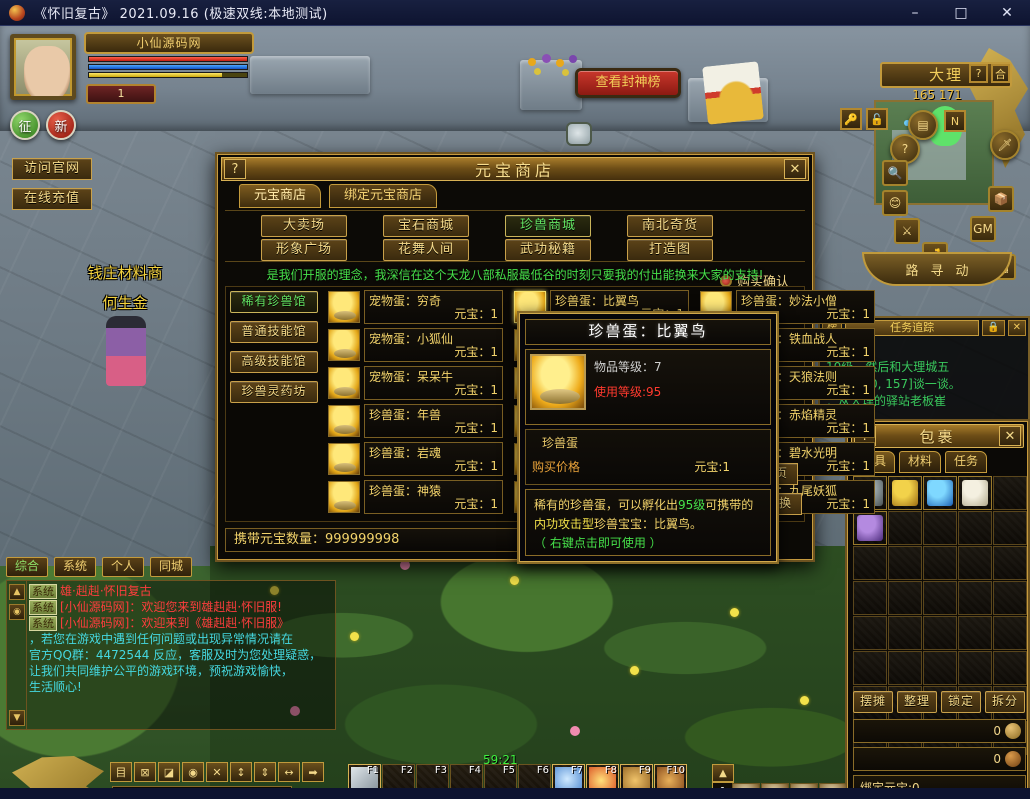 The width and height of the screenshot is (1030, 799). I want to click on category-blueprint: 打造图, so click(670, 250).